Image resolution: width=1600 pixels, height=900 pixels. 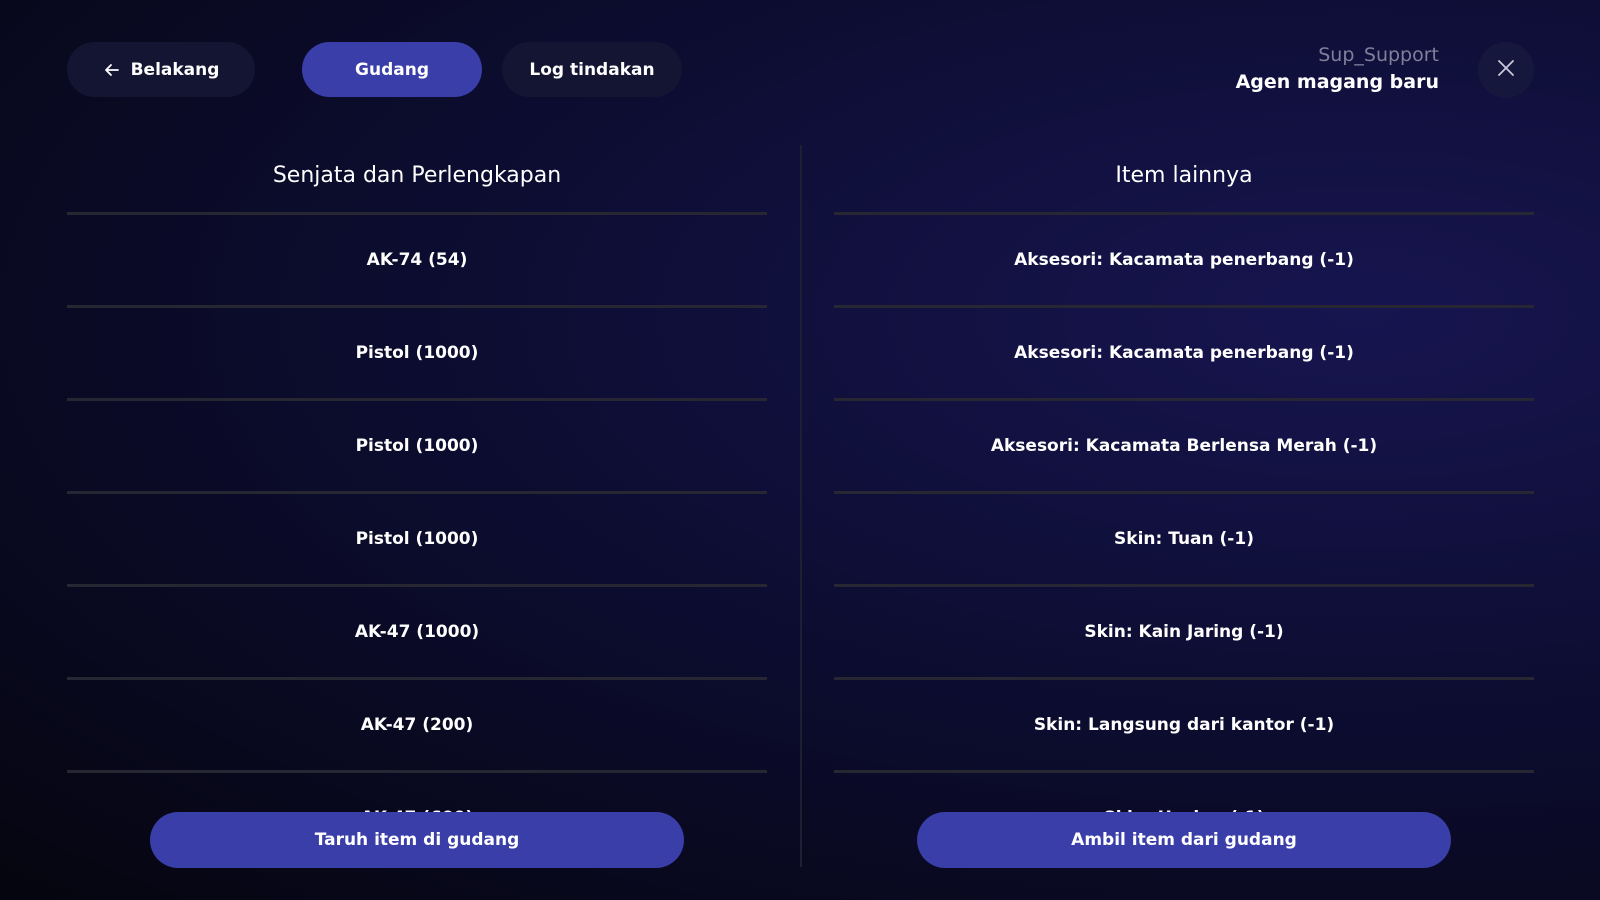 I want to click on tab-log-tindakan: Log tindakan, so click(x=592, y=69).